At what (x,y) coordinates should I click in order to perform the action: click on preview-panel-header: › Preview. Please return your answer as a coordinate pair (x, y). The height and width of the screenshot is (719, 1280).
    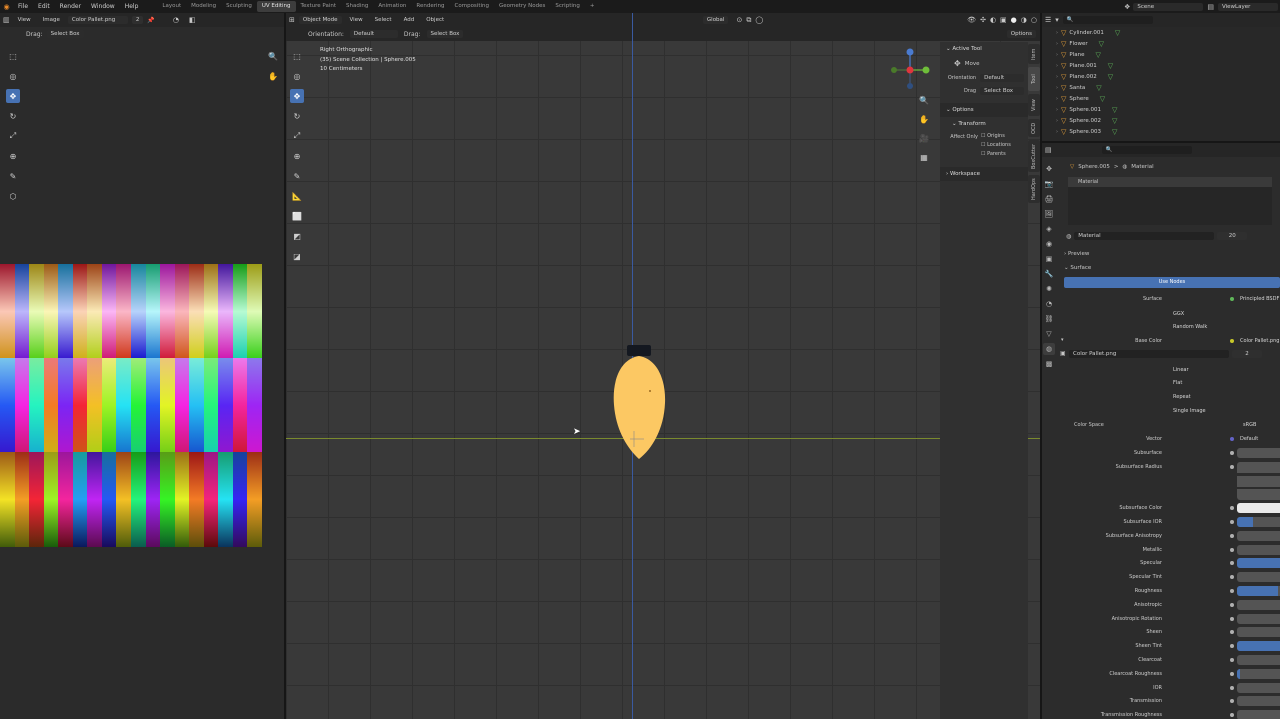
    Looking at the image, I should click on (1170, 254).